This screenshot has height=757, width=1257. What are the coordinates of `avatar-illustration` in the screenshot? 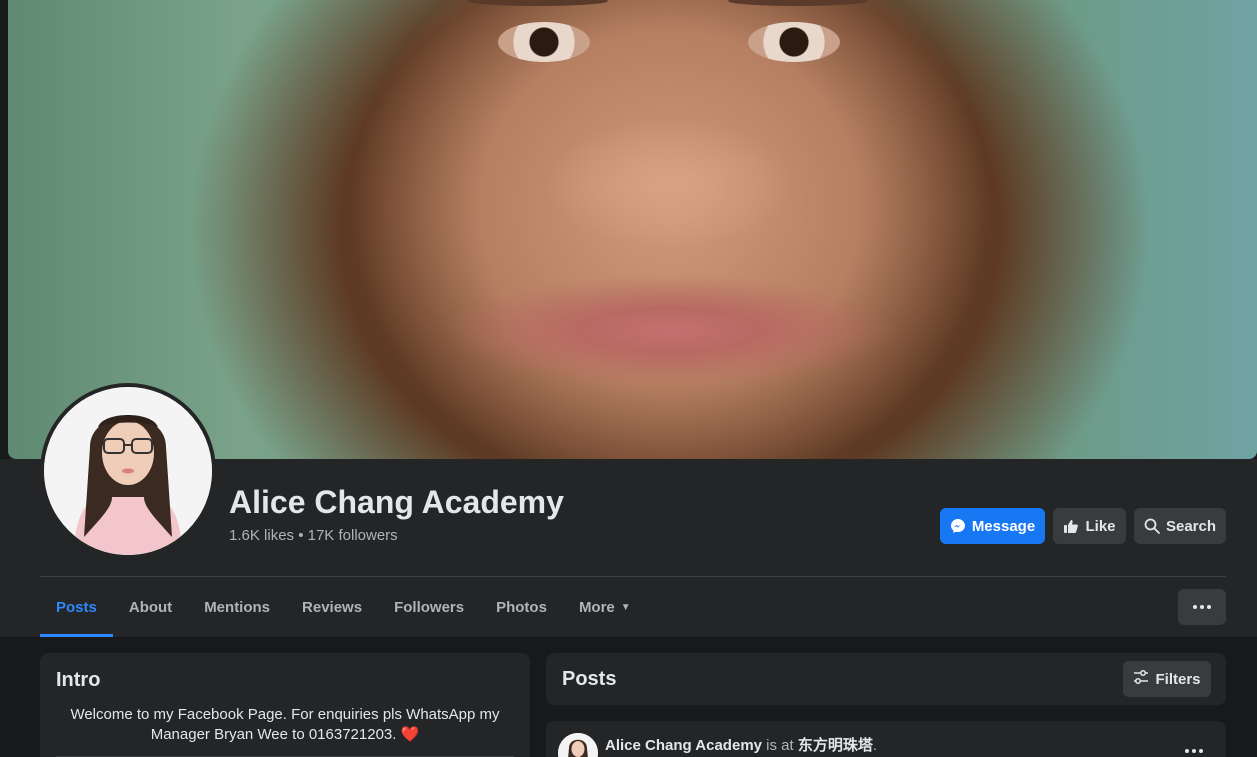 It's located at (128, 471).